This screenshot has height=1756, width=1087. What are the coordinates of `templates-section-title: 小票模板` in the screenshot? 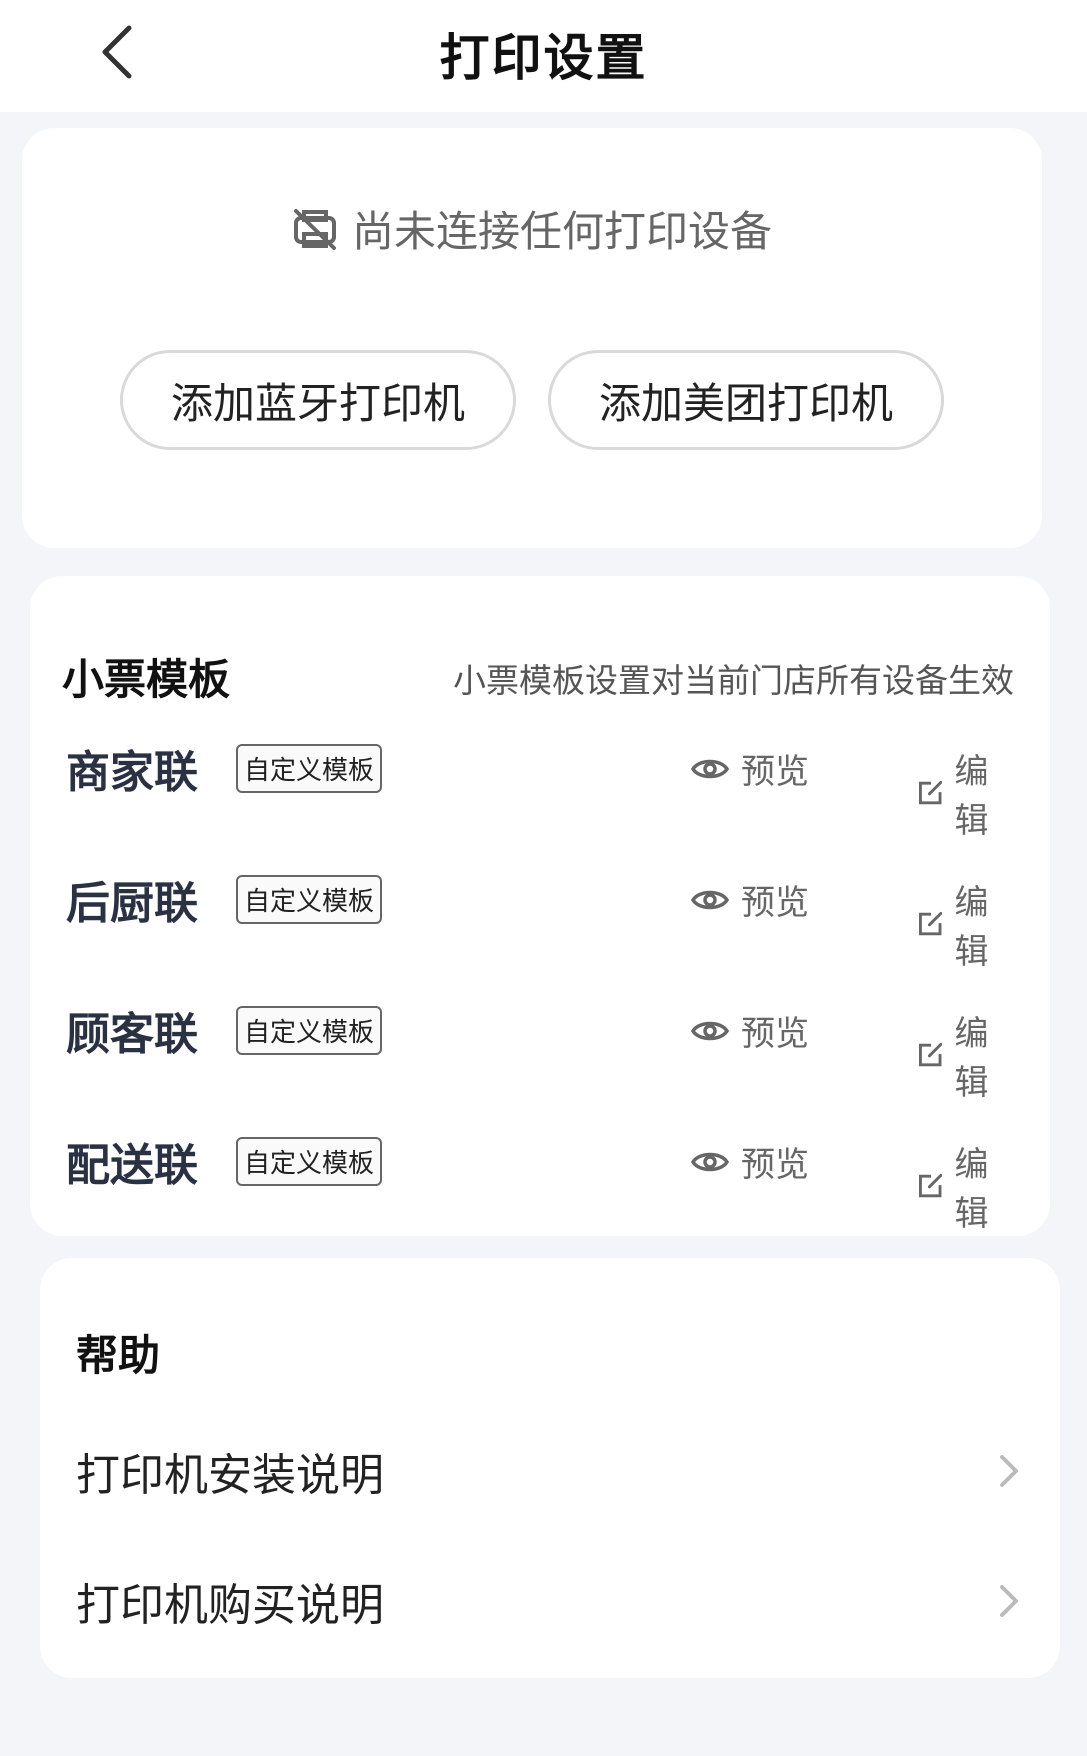 It's located at (146, 679).